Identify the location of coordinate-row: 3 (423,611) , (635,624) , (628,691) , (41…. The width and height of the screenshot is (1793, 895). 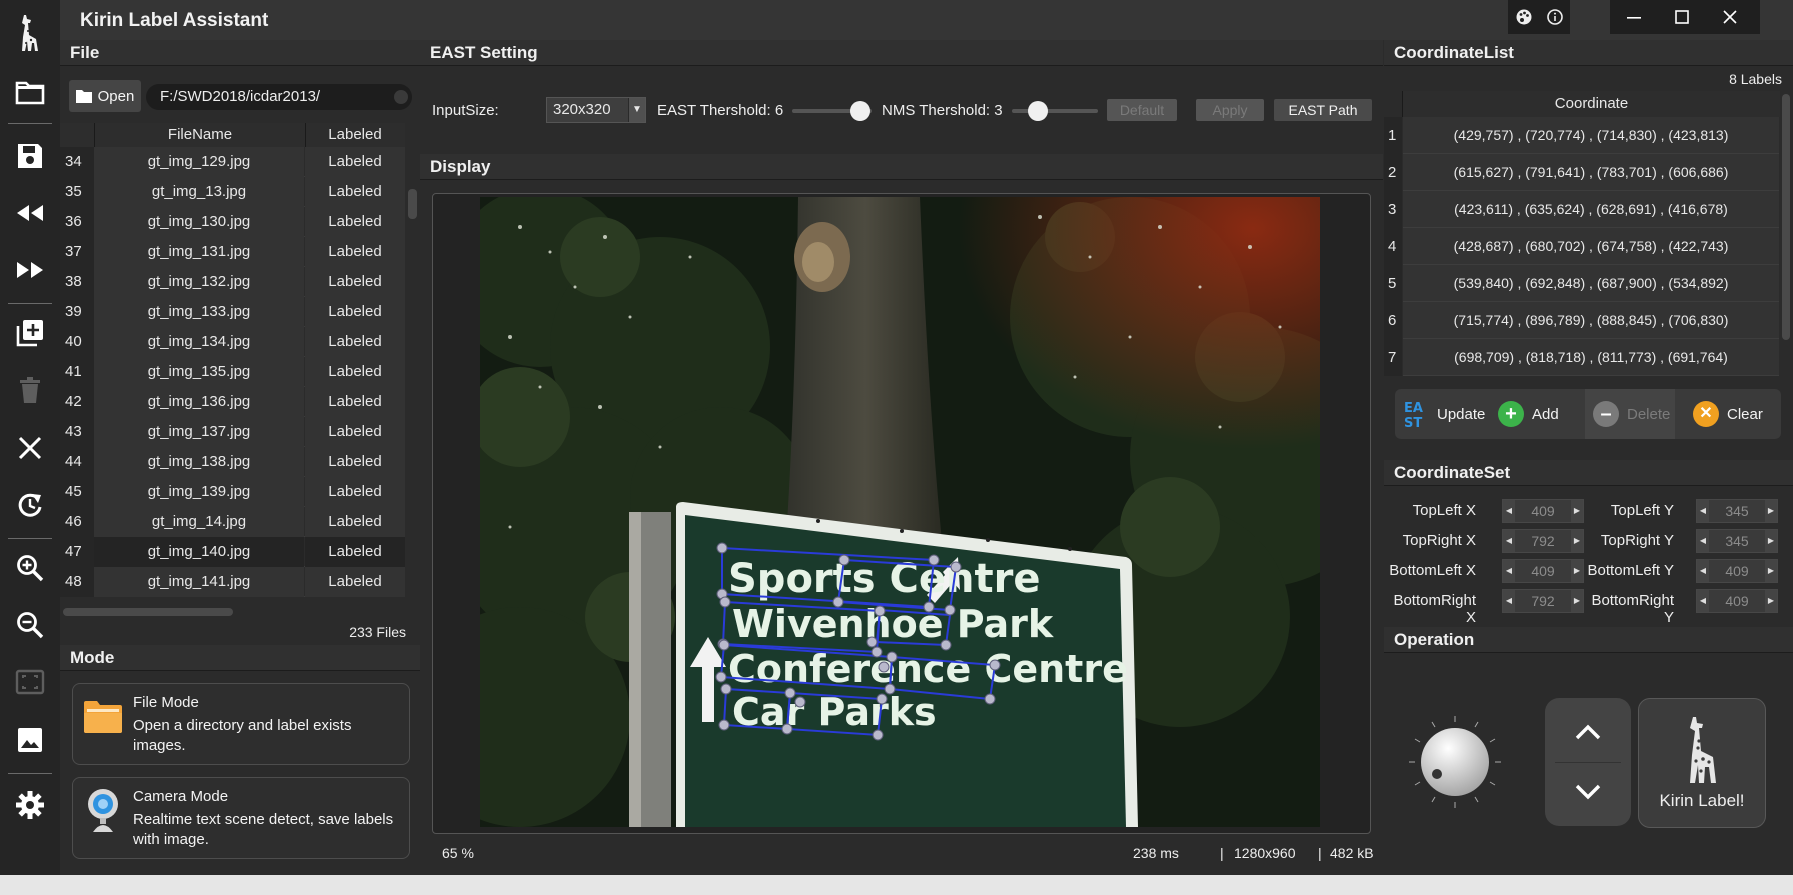
(1581, 209).